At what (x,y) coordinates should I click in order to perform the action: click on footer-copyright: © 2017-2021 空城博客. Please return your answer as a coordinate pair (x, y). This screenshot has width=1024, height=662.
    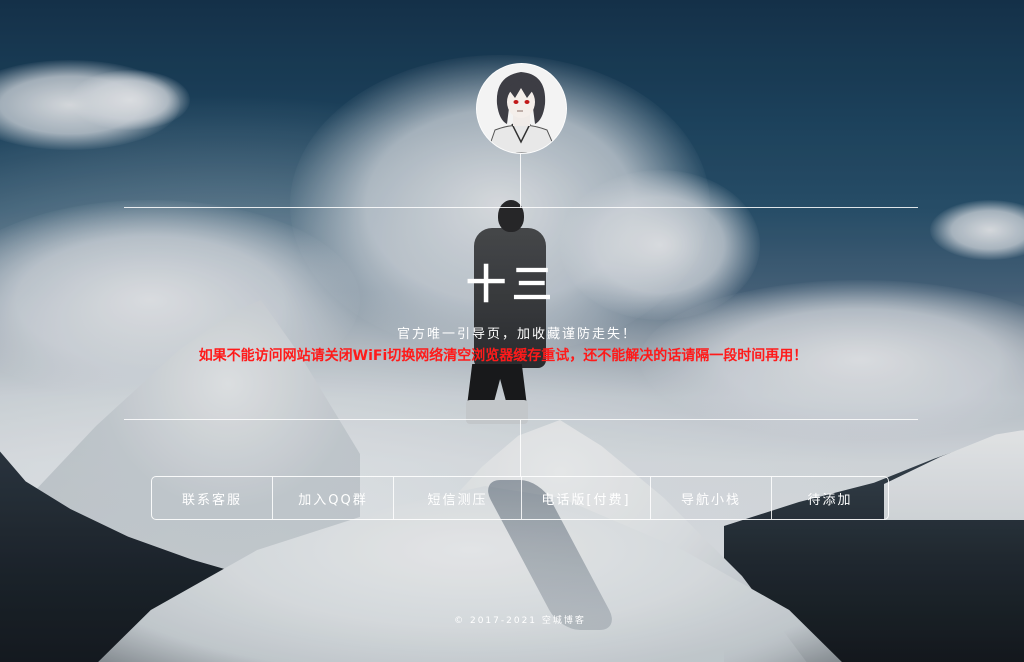
    Looking at the image, I should click on (520, 621).